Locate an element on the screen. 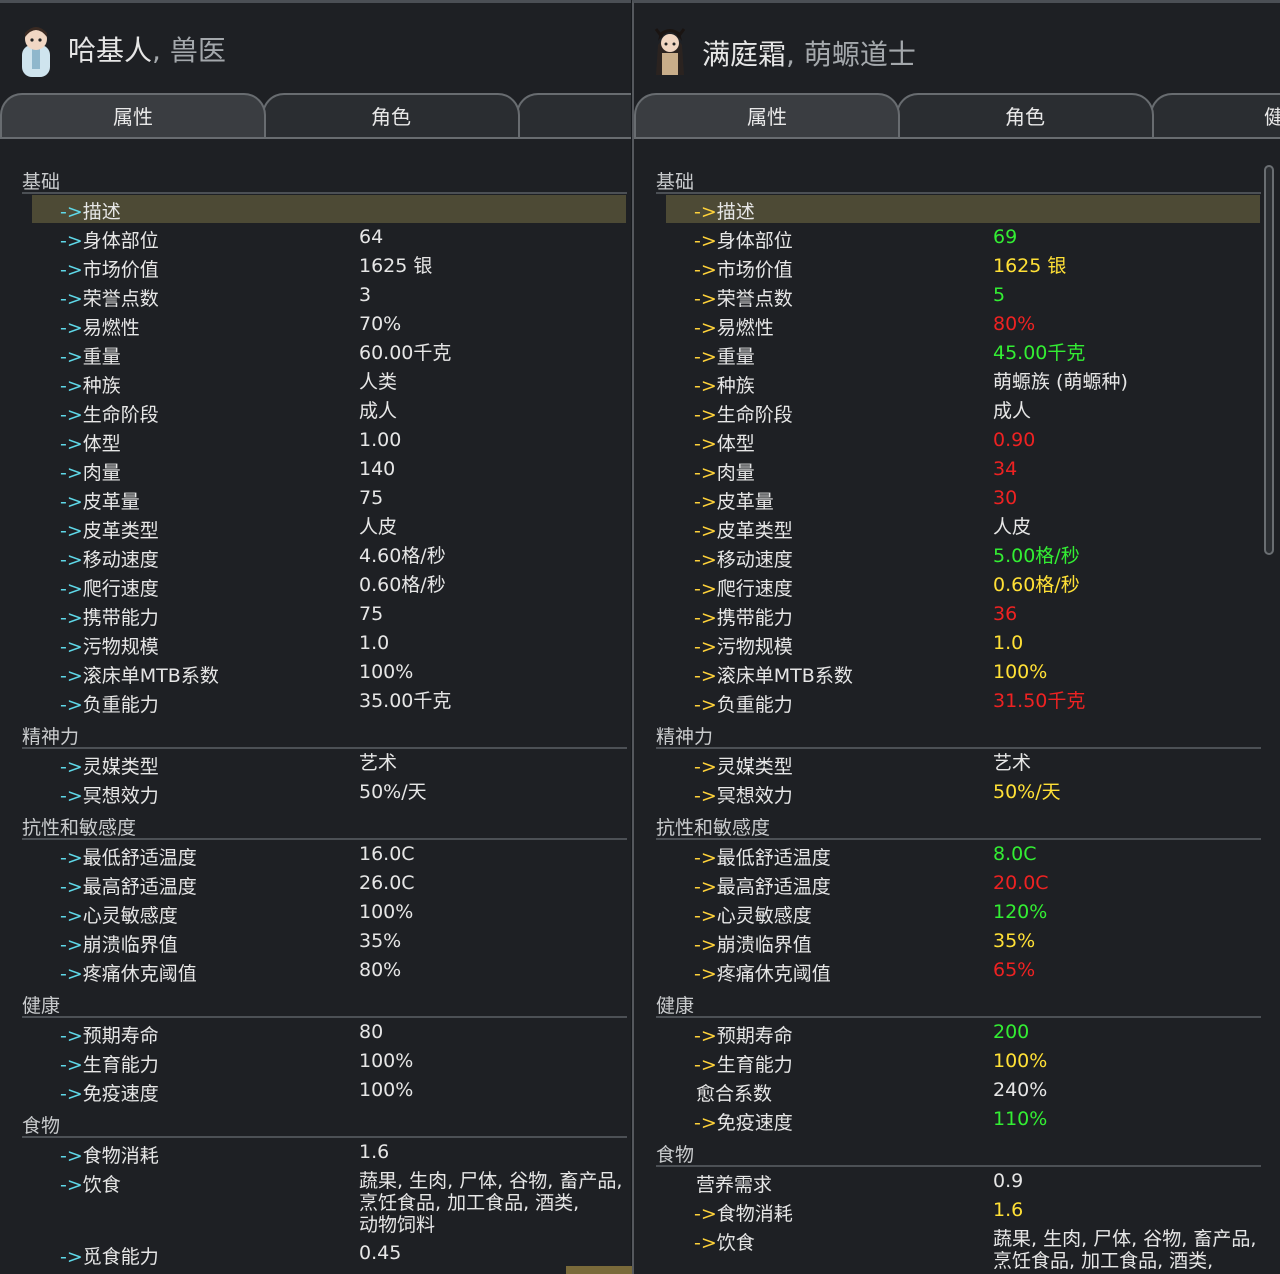 The width and height of the screenshot is (1280, 1274). stat-row: ->携带能力 36 is located at coordinates (963, 615).